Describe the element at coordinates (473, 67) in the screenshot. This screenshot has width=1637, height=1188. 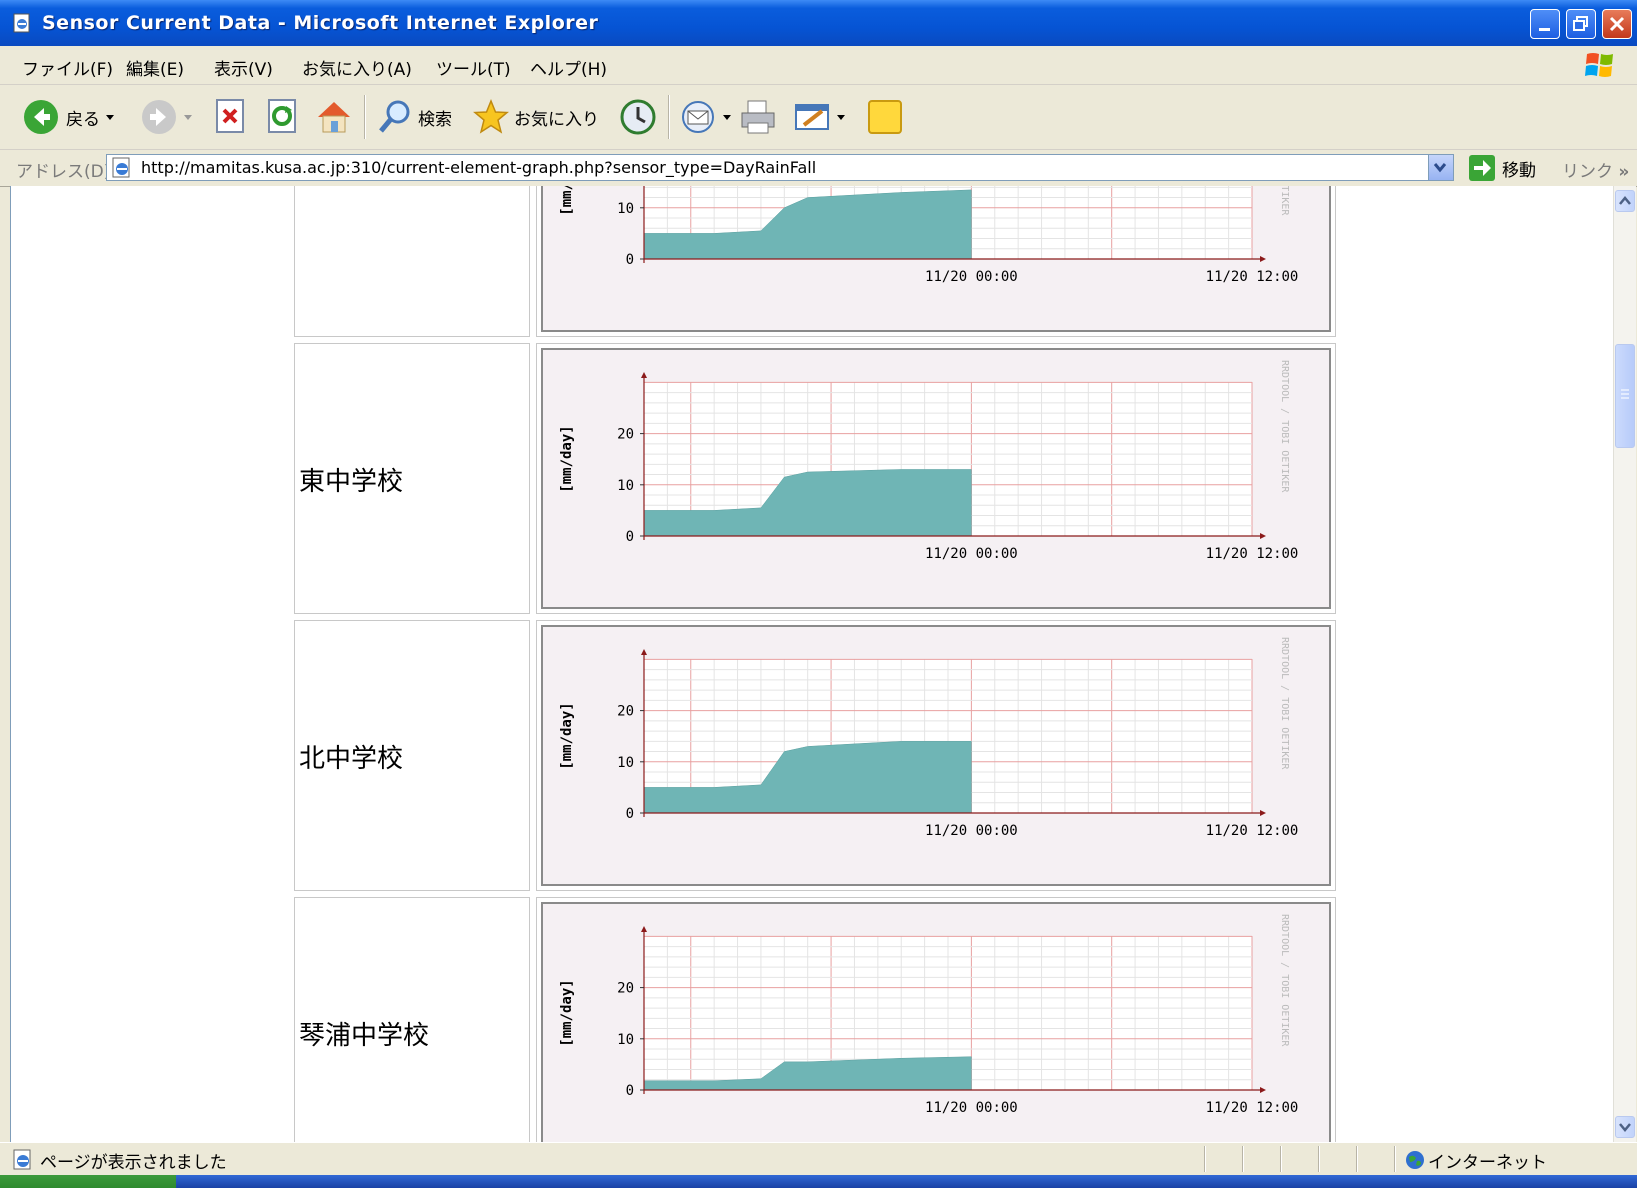
I see `menu-tools: ツール(T)` at that location.